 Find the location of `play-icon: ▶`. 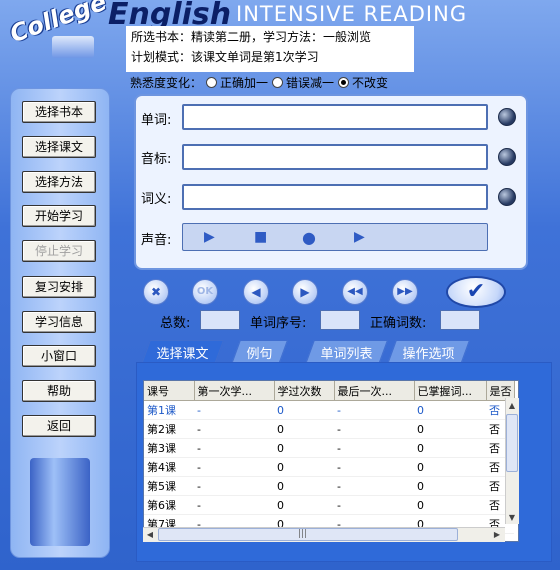

play-icon: ▶ is located at coordinates (209, 237).